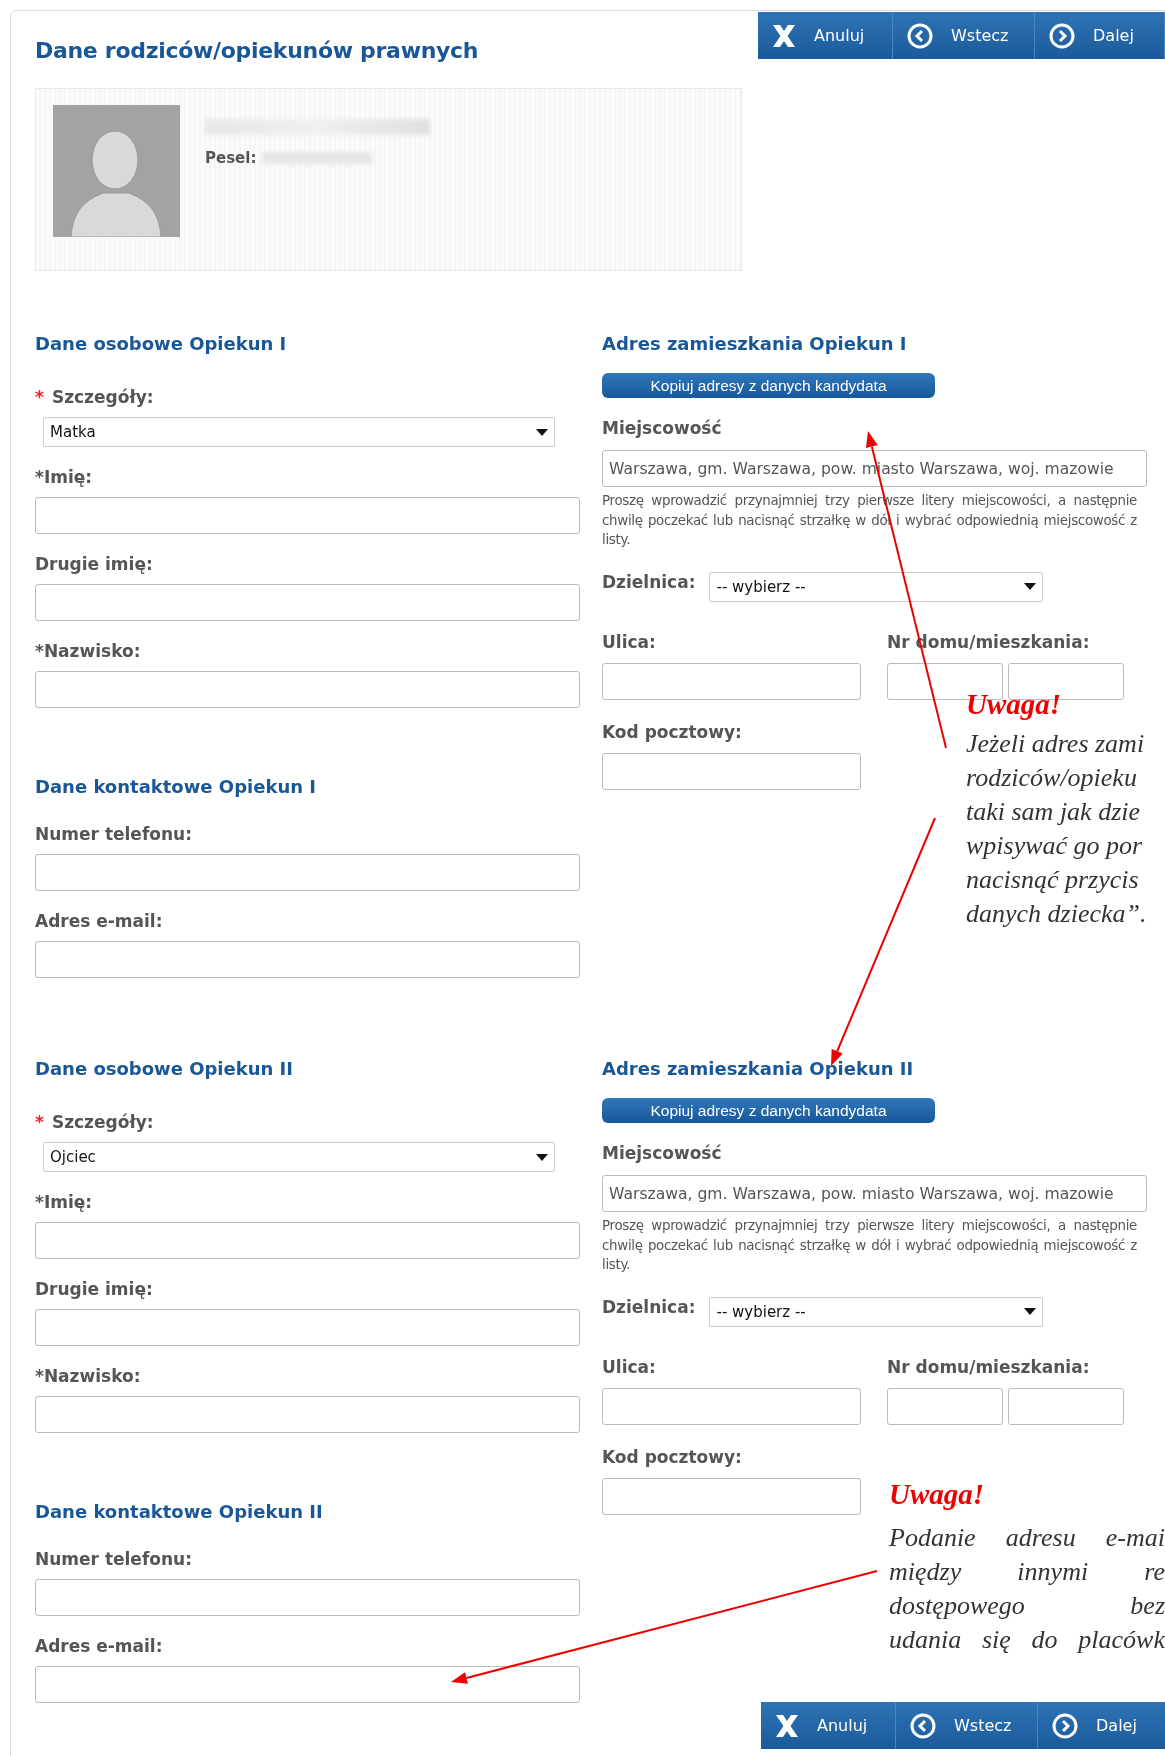 This screenshot has width=1165, height=1756. I want to click on select-field: Matka, so click(299, 432).